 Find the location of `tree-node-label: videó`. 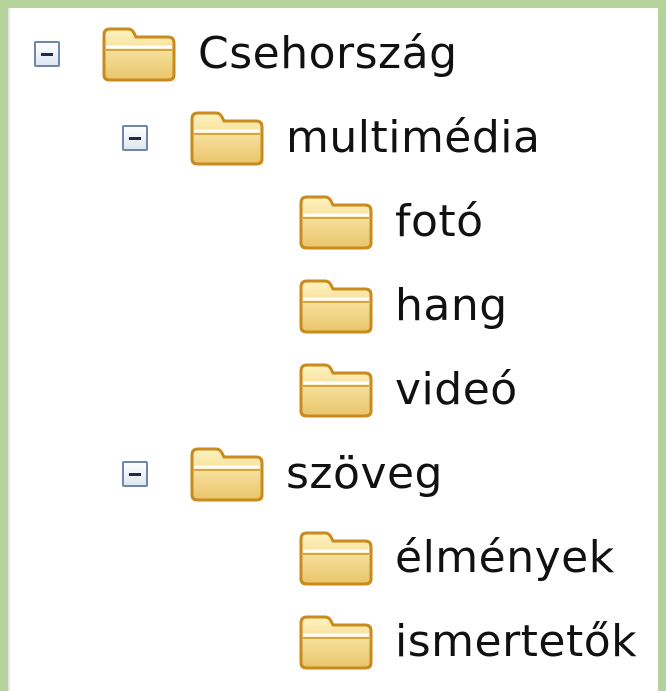

tree-node-label: videó is located at coordinates (456, 389).